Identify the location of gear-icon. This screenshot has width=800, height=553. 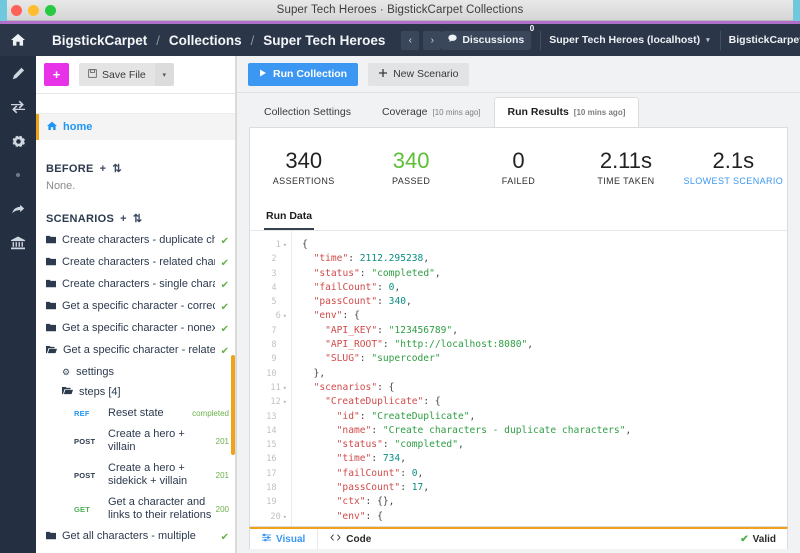
(18, 141).